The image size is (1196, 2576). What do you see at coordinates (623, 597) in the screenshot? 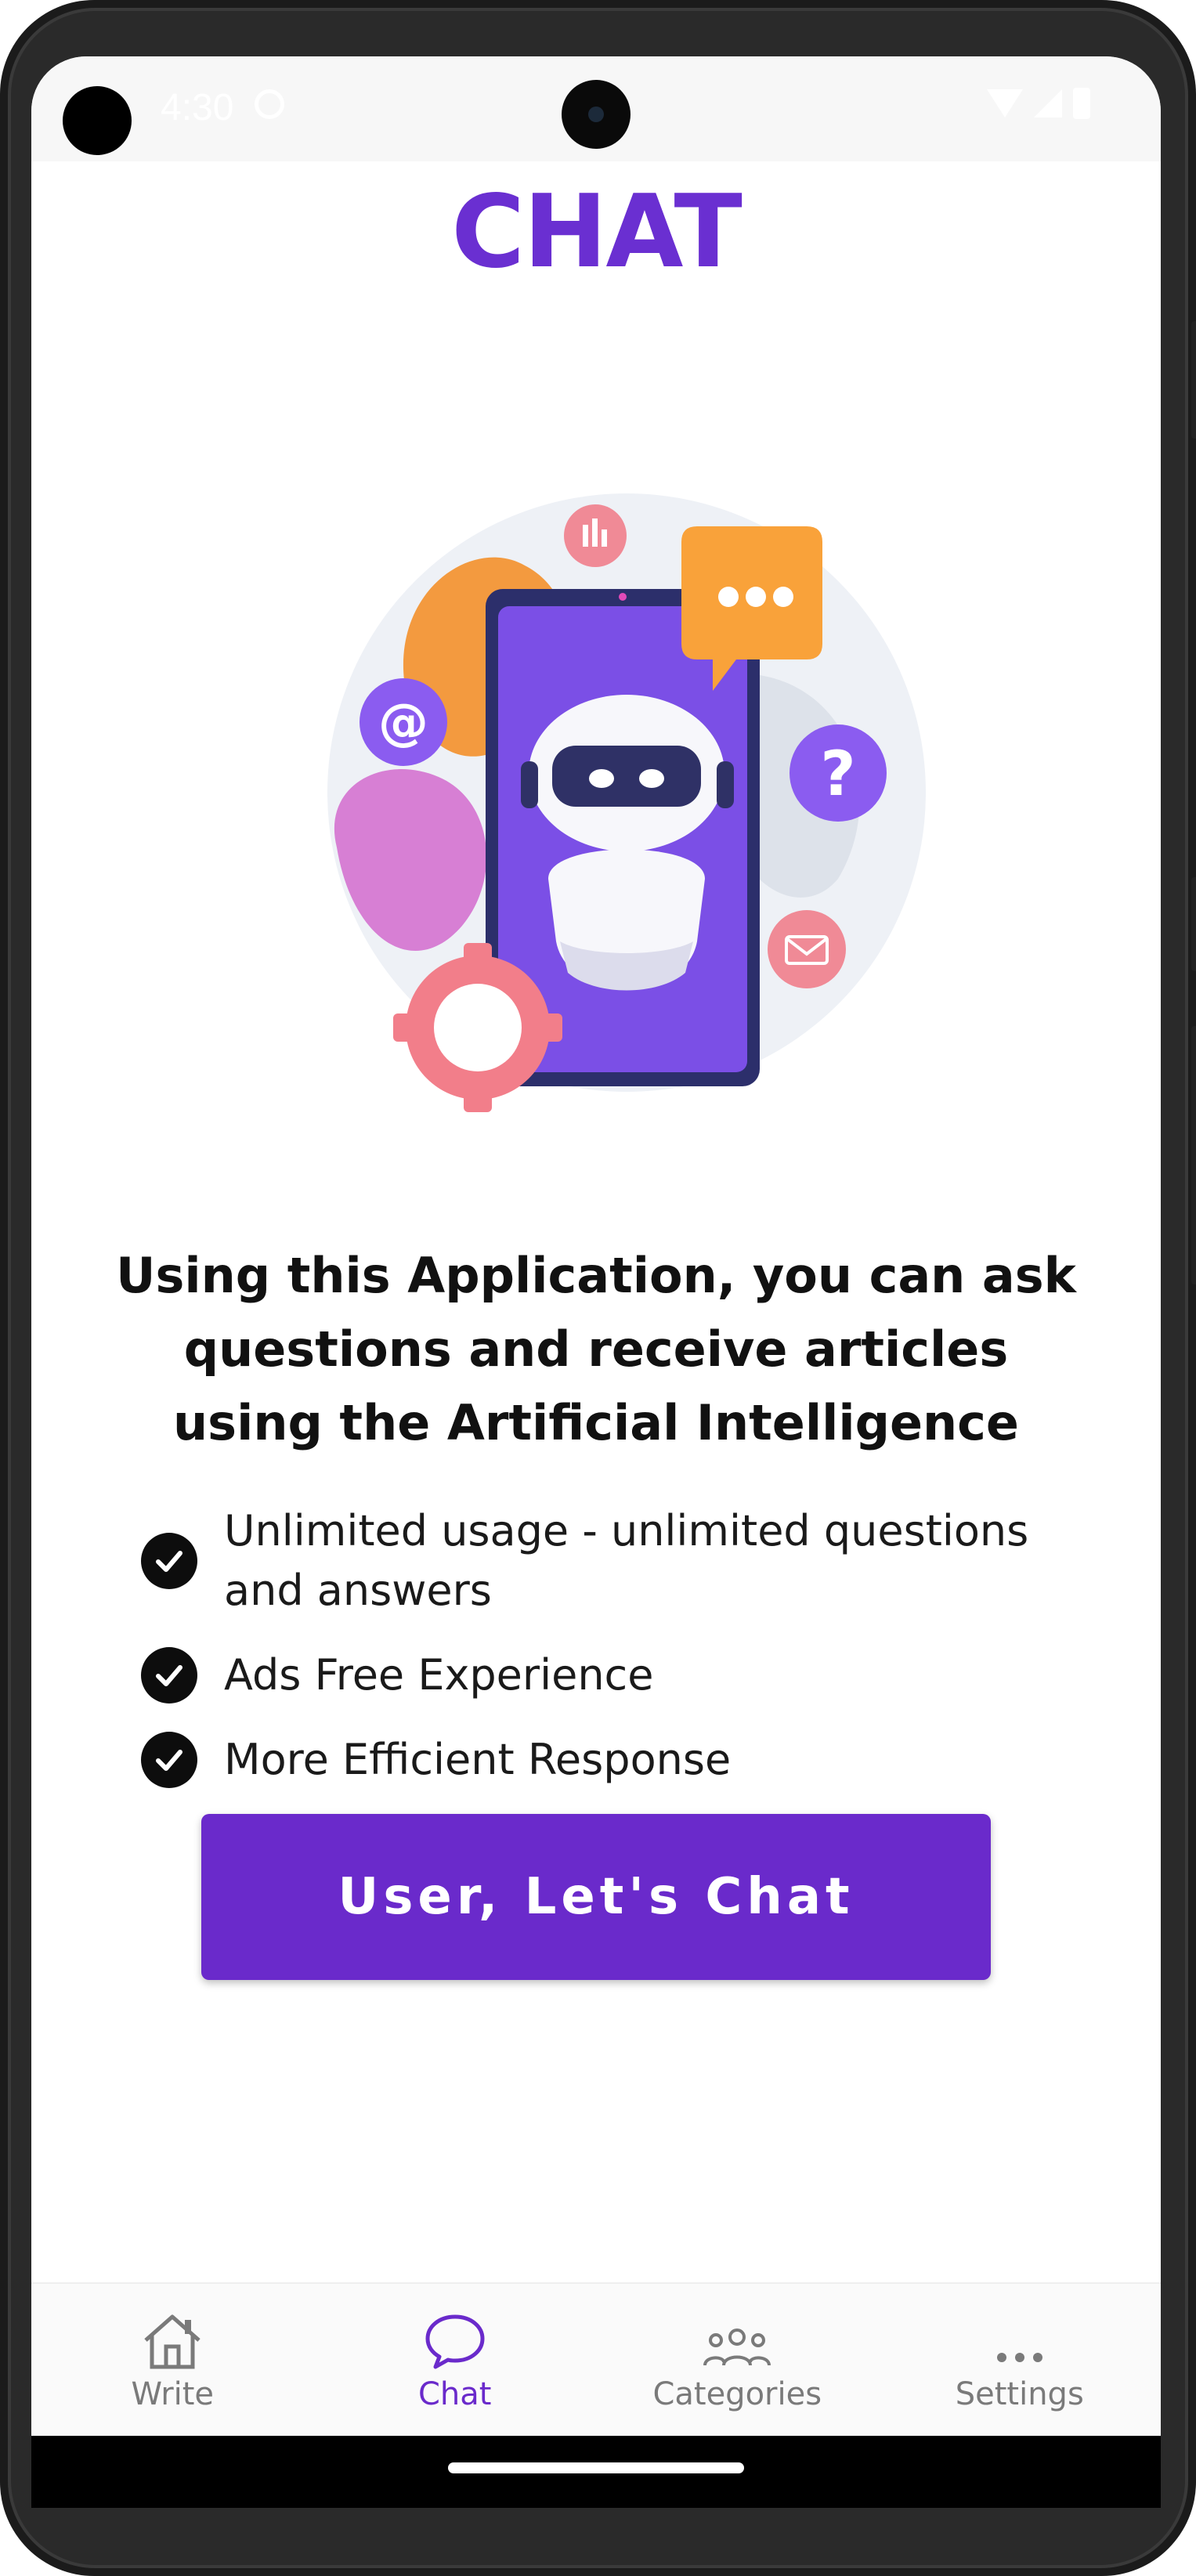
I see `phone-speaker-dot` at bounding box center [623, 597].